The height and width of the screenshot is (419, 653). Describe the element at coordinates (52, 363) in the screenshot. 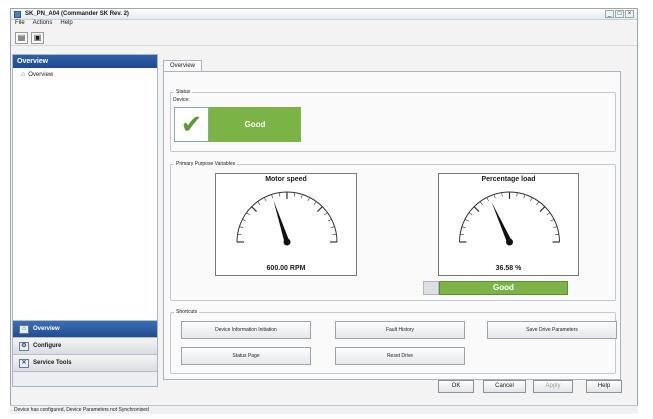

I see `nav-label: Service Tools` at that location.